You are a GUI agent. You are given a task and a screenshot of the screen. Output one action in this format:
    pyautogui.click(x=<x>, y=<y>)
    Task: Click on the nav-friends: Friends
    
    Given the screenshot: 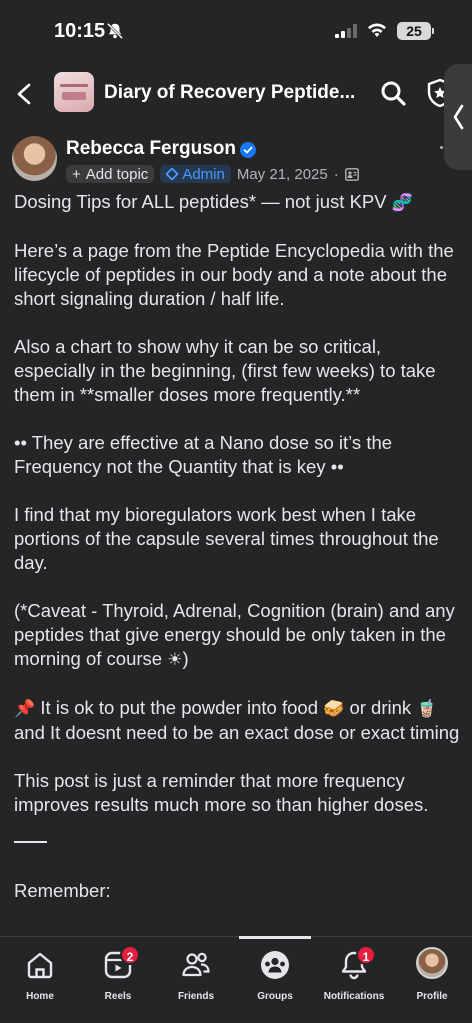 What is the action you would take?
    pyautogui.click(x=196, y=975)
    